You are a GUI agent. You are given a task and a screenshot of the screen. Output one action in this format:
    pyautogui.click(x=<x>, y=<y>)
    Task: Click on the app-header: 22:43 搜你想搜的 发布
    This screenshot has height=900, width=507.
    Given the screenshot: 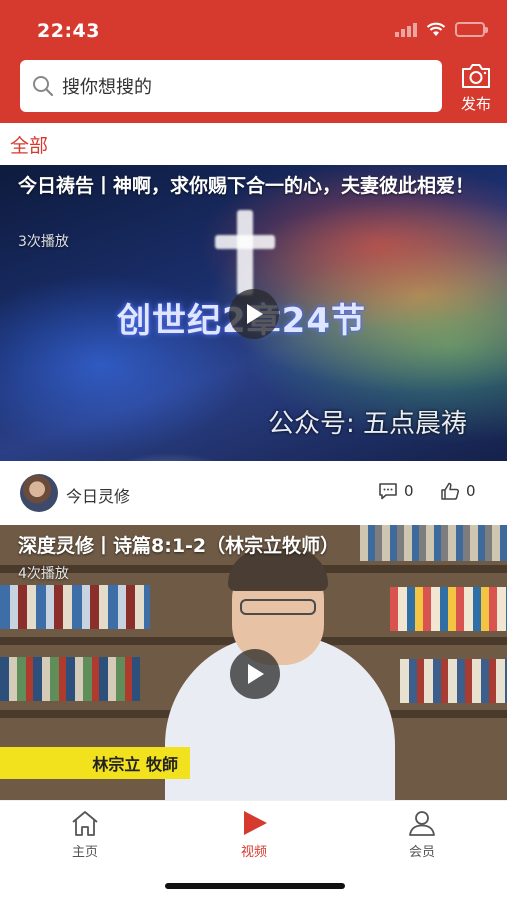 What is the action you would take?
    pyautogui.click(x=253, y=61)
    